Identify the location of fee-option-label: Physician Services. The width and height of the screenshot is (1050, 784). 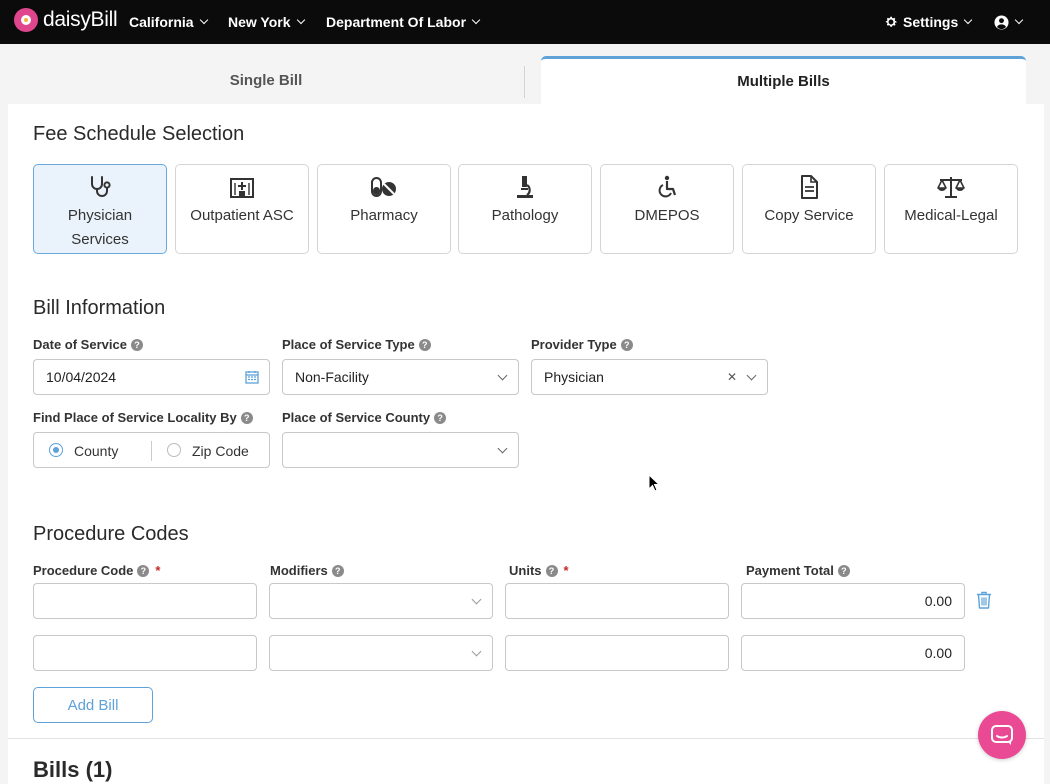
(100, 227).